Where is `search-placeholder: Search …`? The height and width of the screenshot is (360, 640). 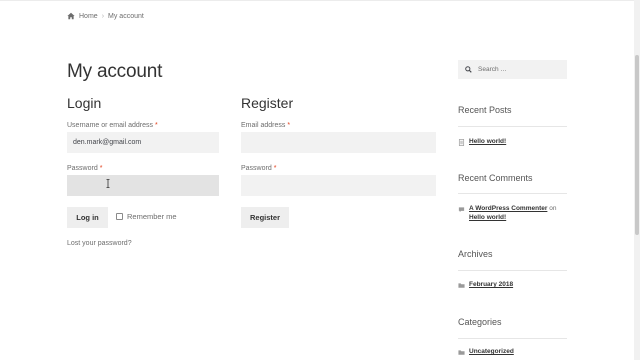 search-placeholder: Search … is located at coordinates (492, 69).